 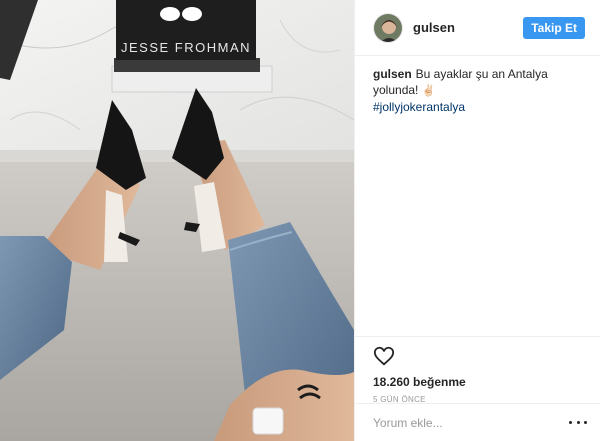 What do you see at coordinates (478, 382) in the screenshot?
I see `likes-count: 18.260 beğenme` at bounding box center [478, 382].